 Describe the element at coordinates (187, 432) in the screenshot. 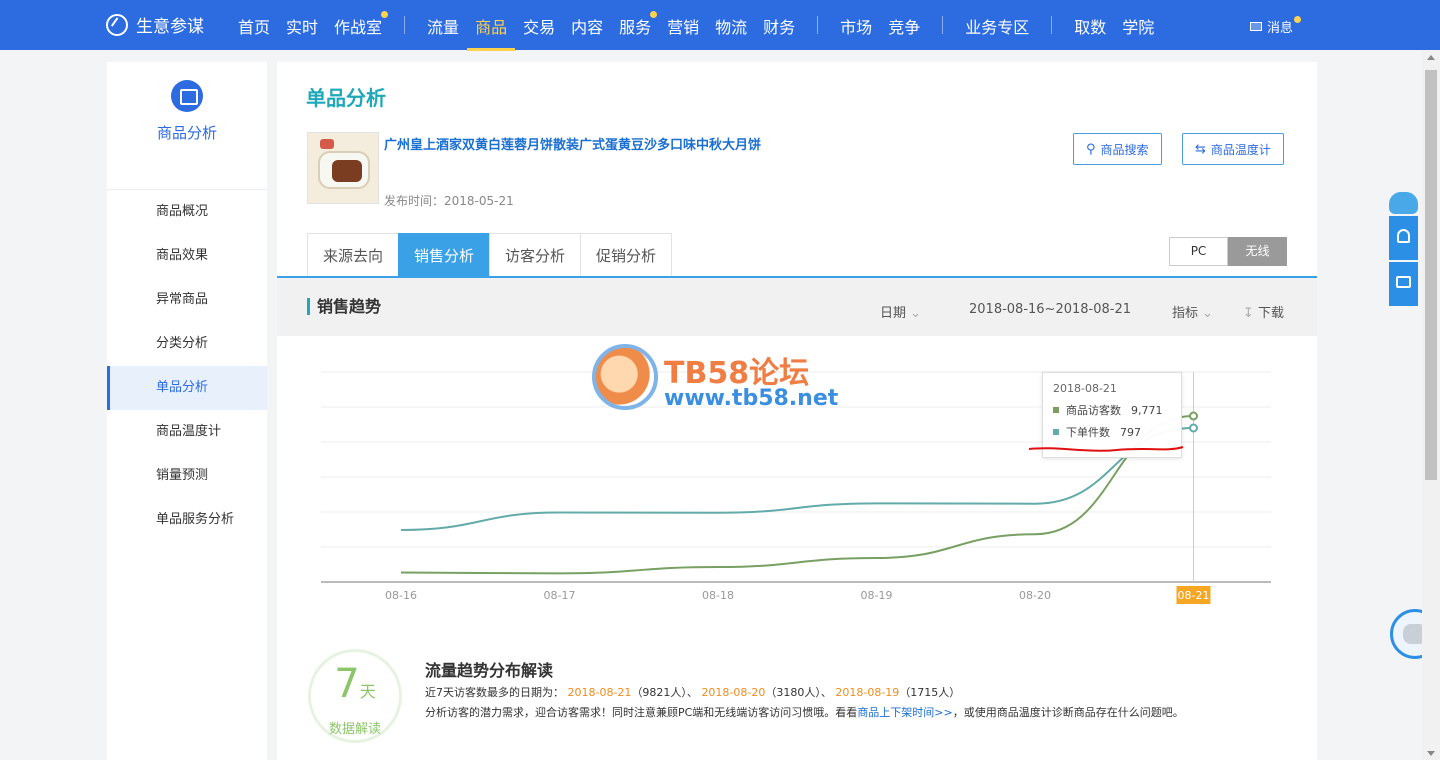

I see `sidebar-item-thermometer: 商品温度计` at that location.